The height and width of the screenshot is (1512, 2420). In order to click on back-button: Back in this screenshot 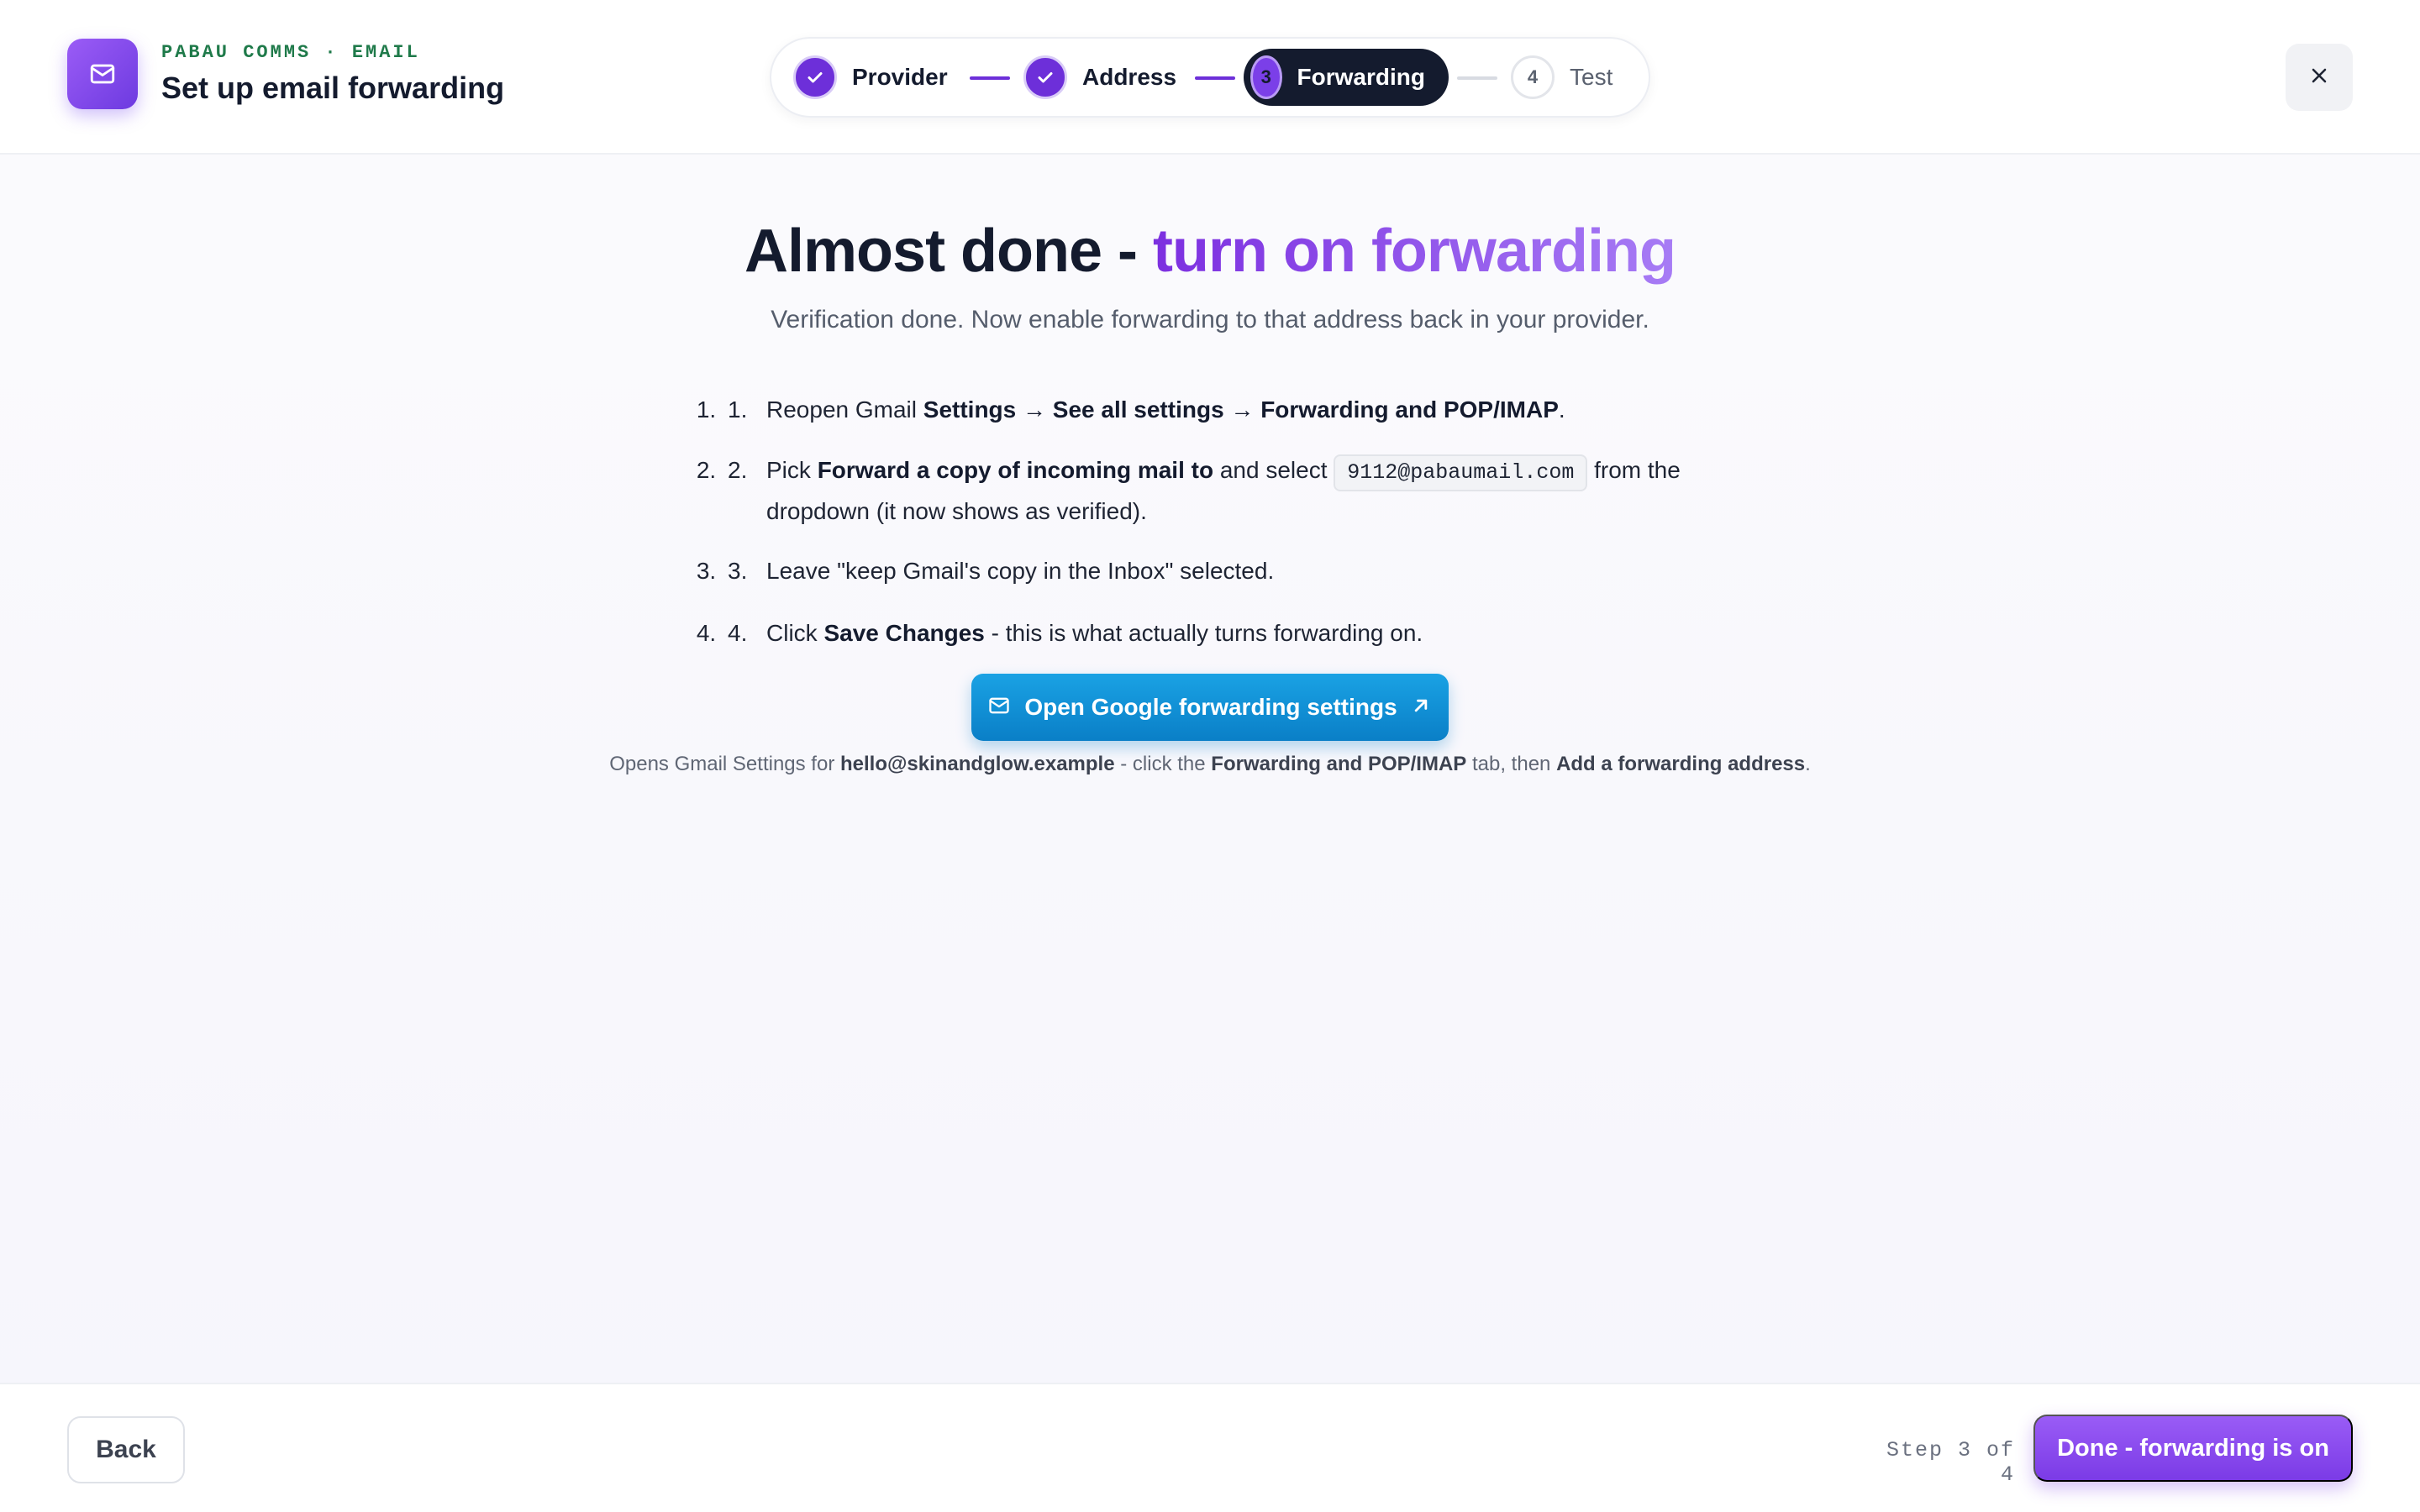, I will do `click(126, 1449)`.